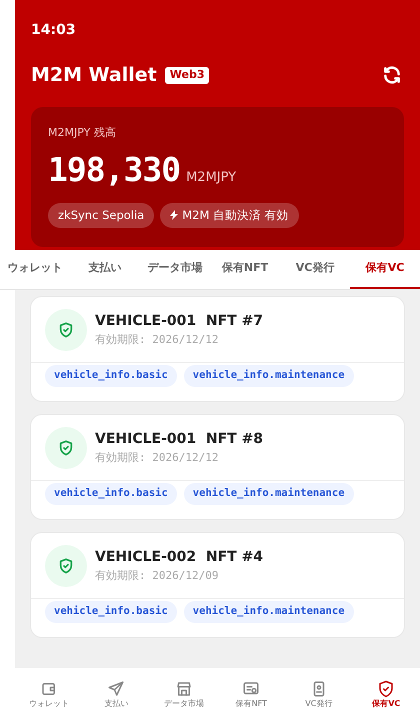 The image size is (420, 713). Describe the element at coordinates (49, 689) in the screenshot. I see `wallet-icon` at that location.